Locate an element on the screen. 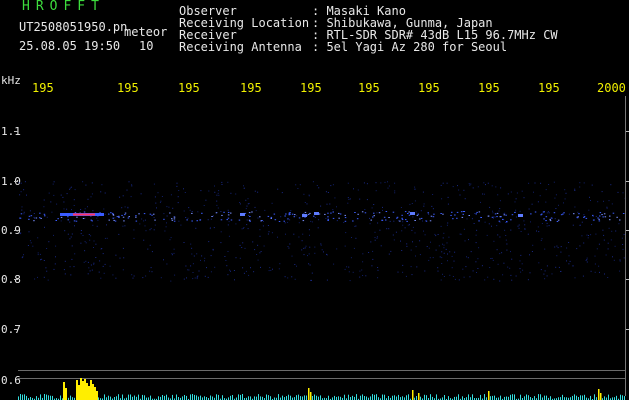 This screenshot has width=629, height=400. hrofft-brand: HROFFT is located at coordinates (63, 7).